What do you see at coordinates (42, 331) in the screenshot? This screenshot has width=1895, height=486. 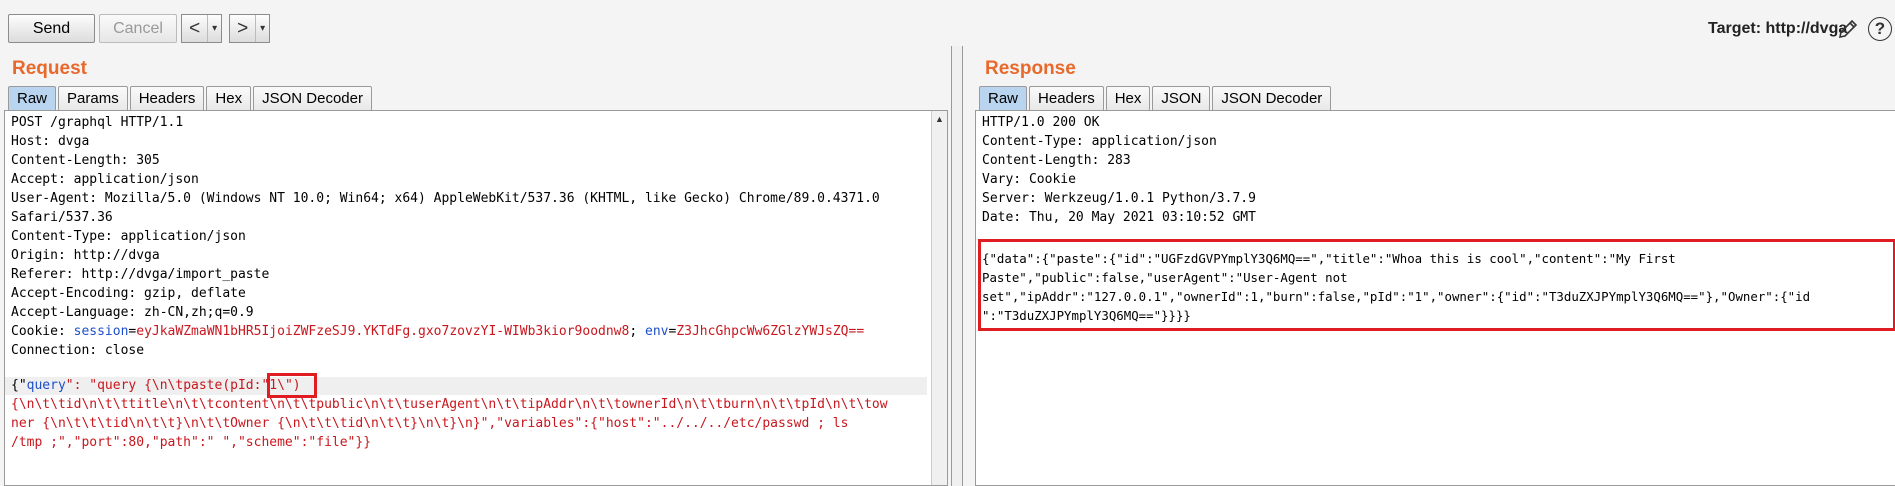 I see `cookie-prefix: Cookie:` at bounding box center [42, 331].